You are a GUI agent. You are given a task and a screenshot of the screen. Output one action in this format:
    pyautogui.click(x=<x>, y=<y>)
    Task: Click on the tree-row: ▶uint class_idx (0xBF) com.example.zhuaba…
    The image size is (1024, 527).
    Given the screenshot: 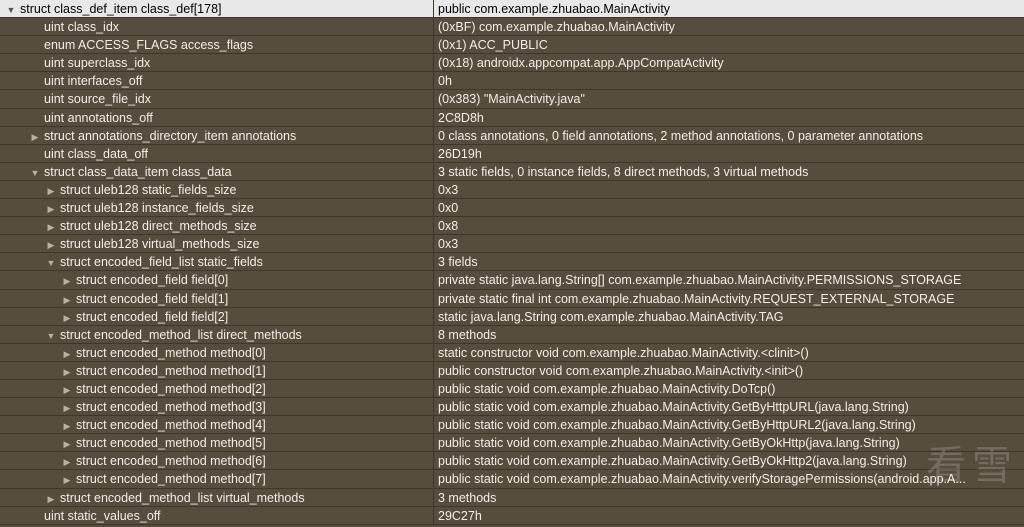 What is the action you would take?
    pyautogui.click(x=512, y=27)
    